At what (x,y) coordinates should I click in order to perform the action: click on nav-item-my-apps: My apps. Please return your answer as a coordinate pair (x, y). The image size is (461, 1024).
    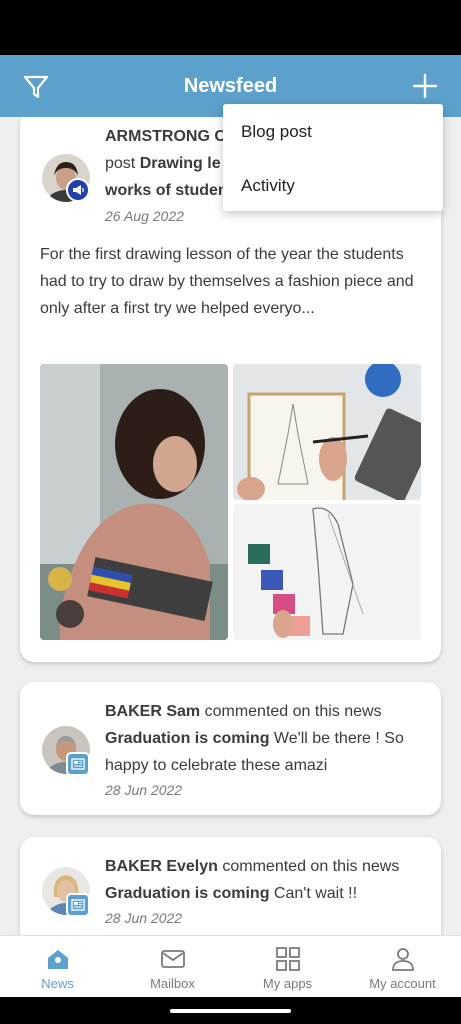
    Looking at the image, I should click on (287, 967).